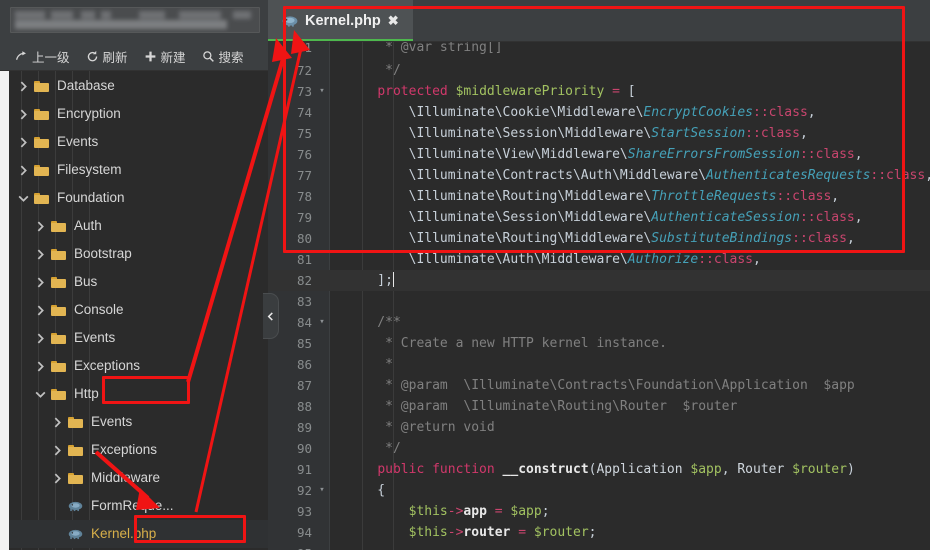 The height and width of the screenshot is (550, 930). Describe the element at coordinates (138, 282) in the screenshot. I see `tree-item-bus: Bus` at that location.